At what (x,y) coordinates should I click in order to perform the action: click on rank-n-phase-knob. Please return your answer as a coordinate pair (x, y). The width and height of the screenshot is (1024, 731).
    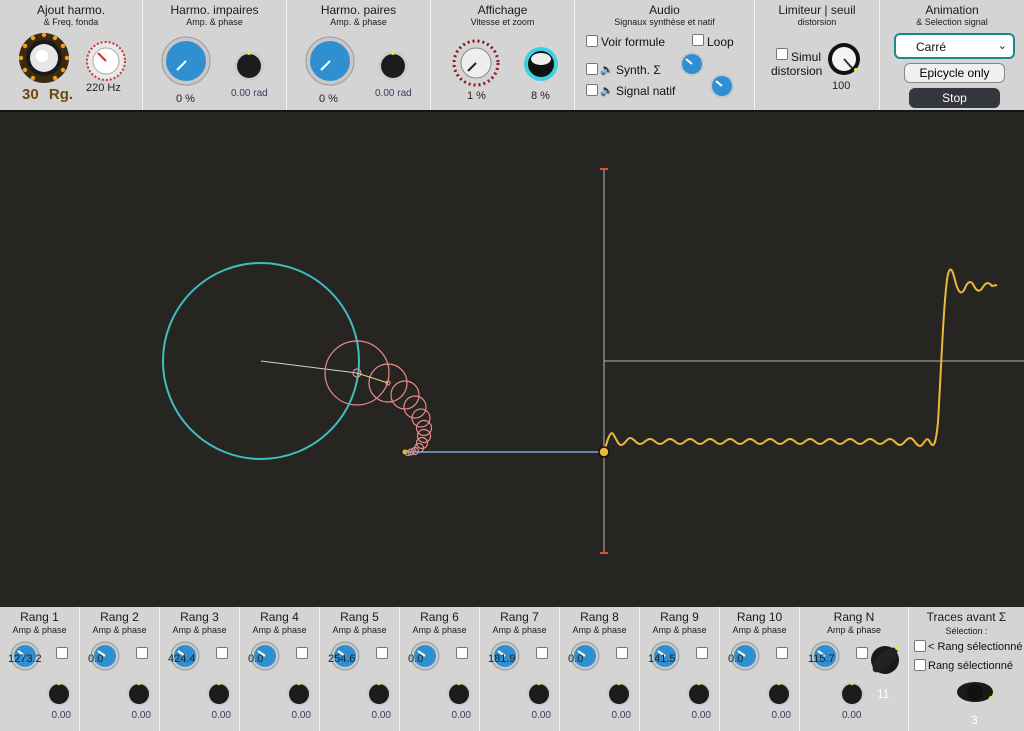
    Looking at the image, I should click on (852, 694).